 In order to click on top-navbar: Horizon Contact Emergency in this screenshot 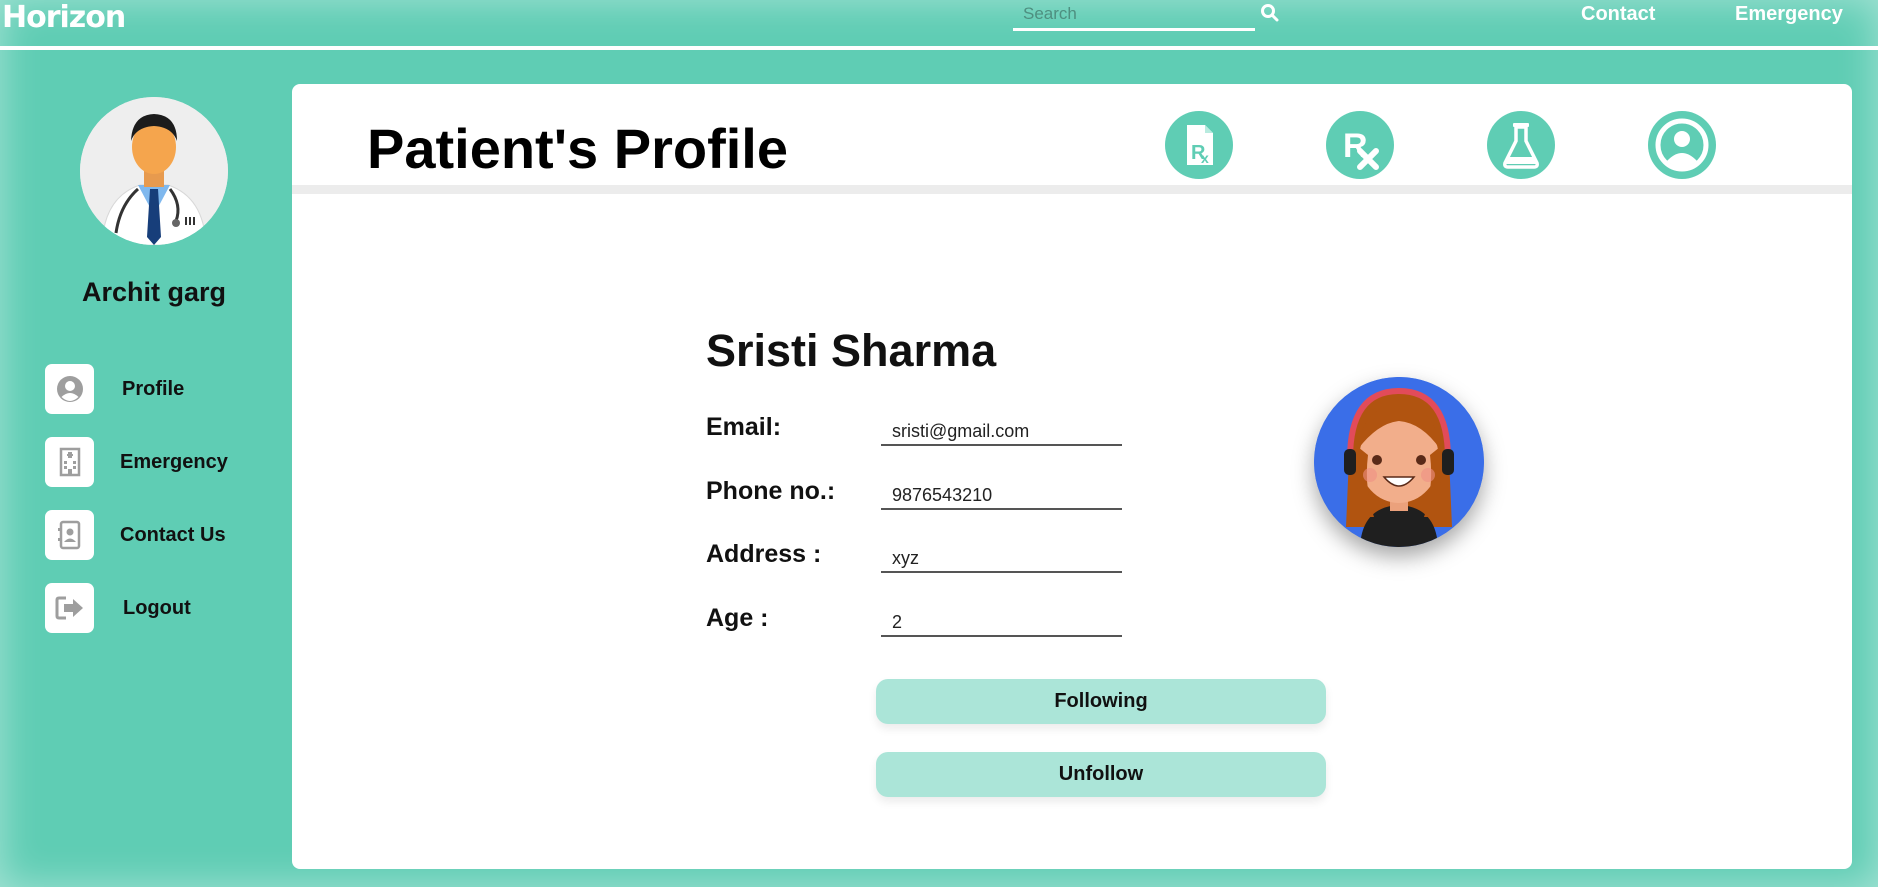, I will do `click(939, 25)`.